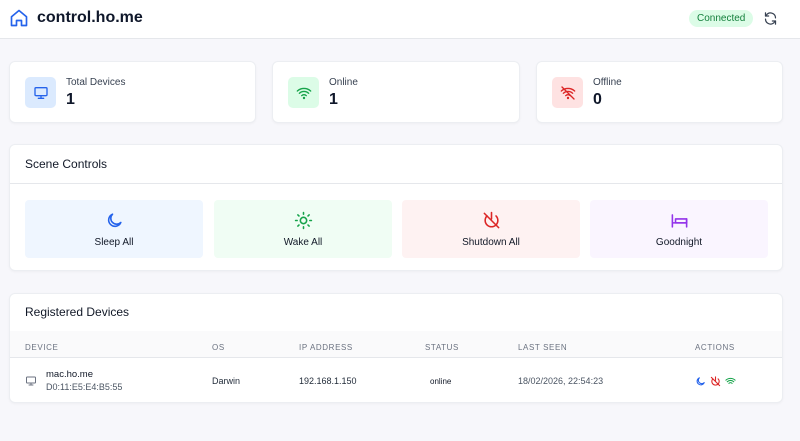 Image resolution: width=800 pixels, height=441 pixels. What do you see at coordinates (561, 381) in the screenshot?
I see `device-last-seen: 18/02/2026, 22:54:23` at bounding box center [561, 381].